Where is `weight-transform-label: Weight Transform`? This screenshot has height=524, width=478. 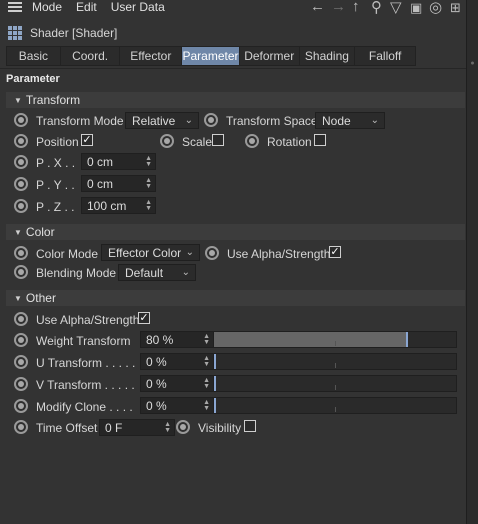
weight-transform-label: Weight Transform is located at coordinates (83, 341).